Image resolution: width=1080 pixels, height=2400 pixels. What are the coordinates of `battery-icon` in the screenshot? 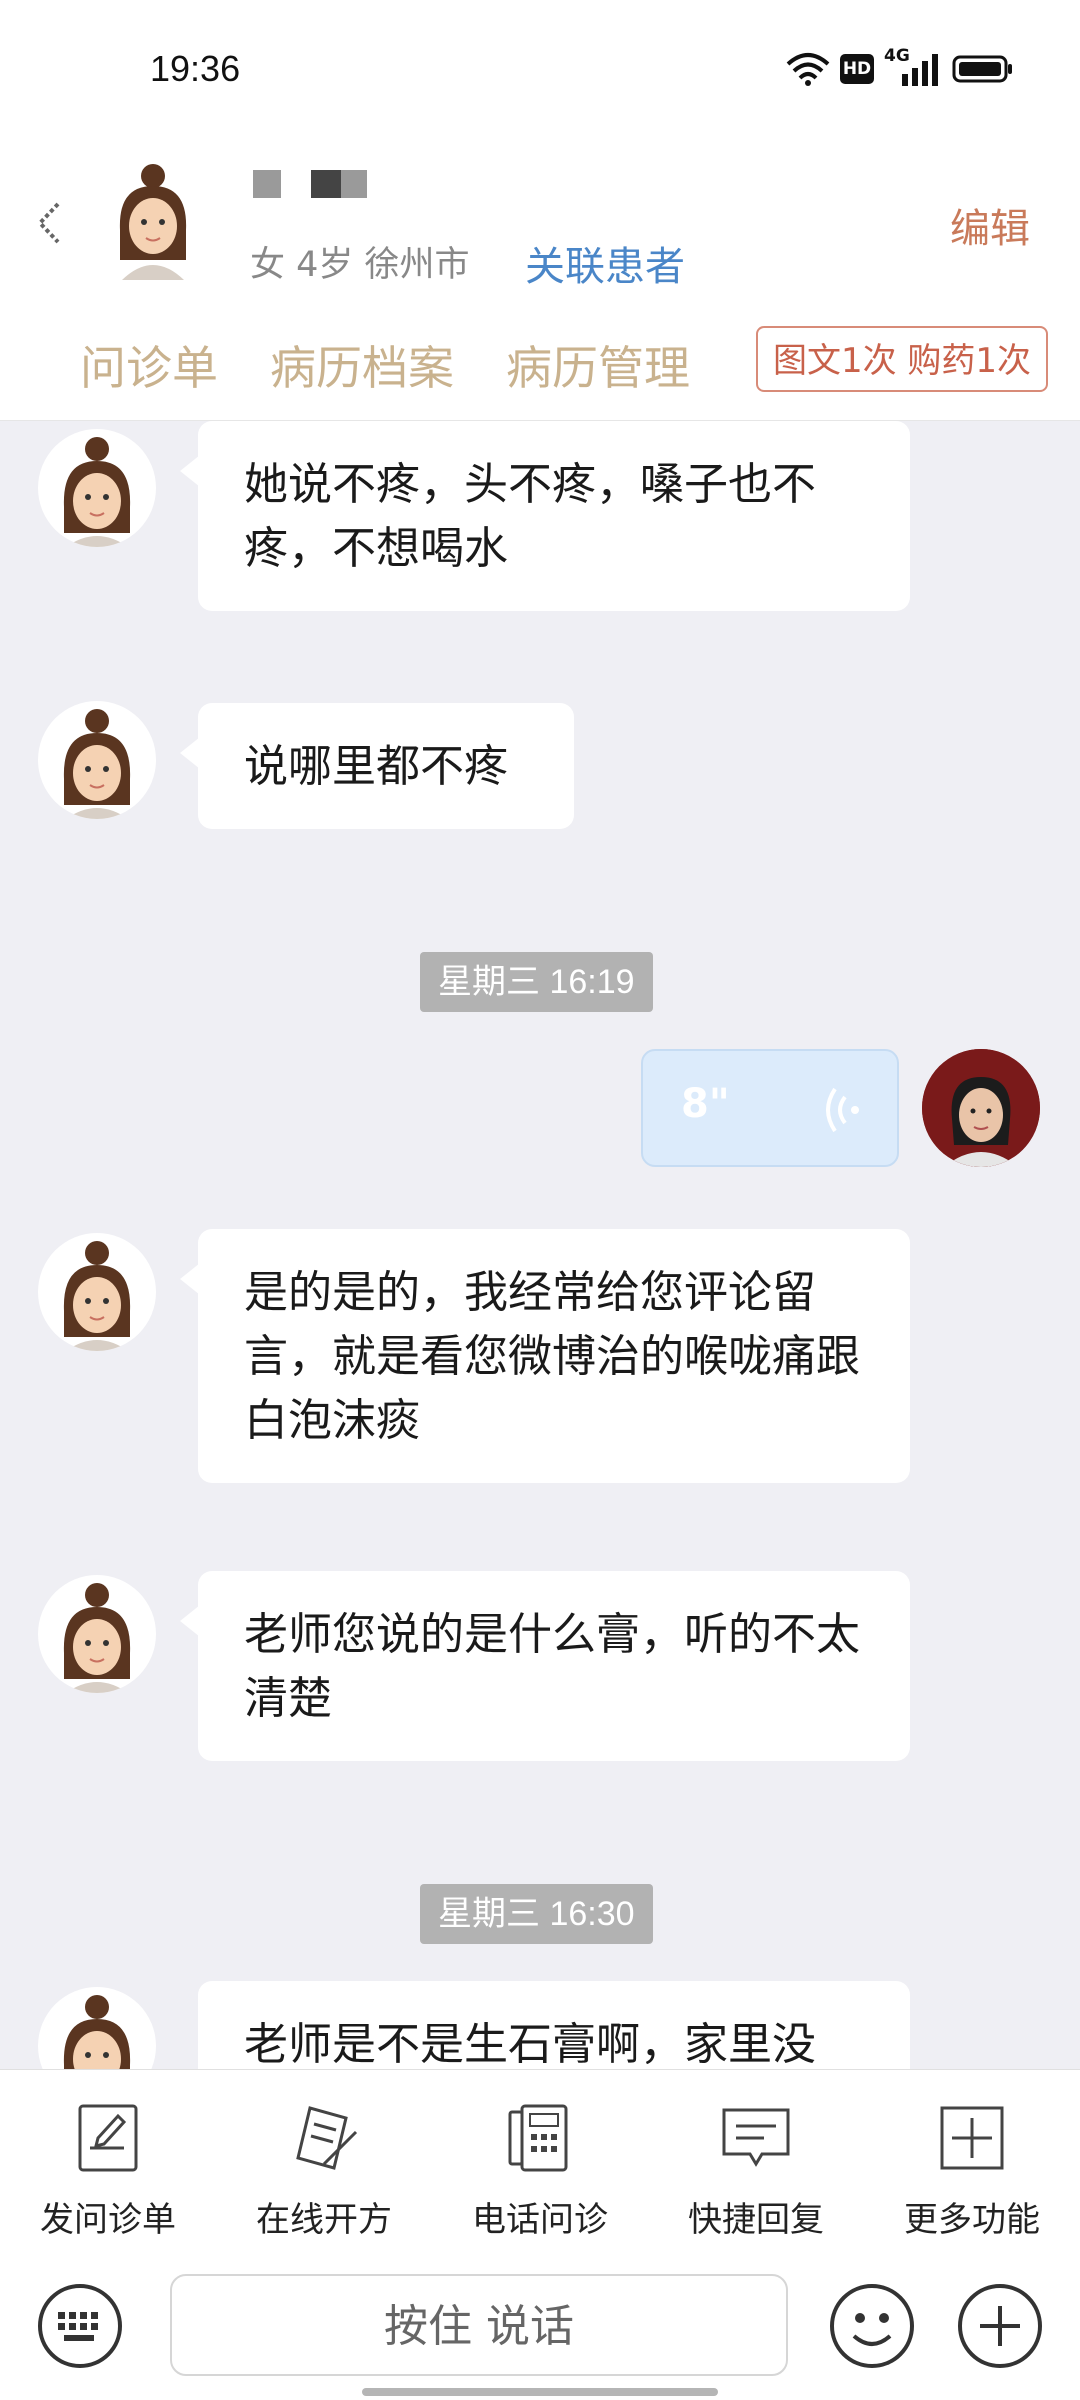 It's located at (982, 69).